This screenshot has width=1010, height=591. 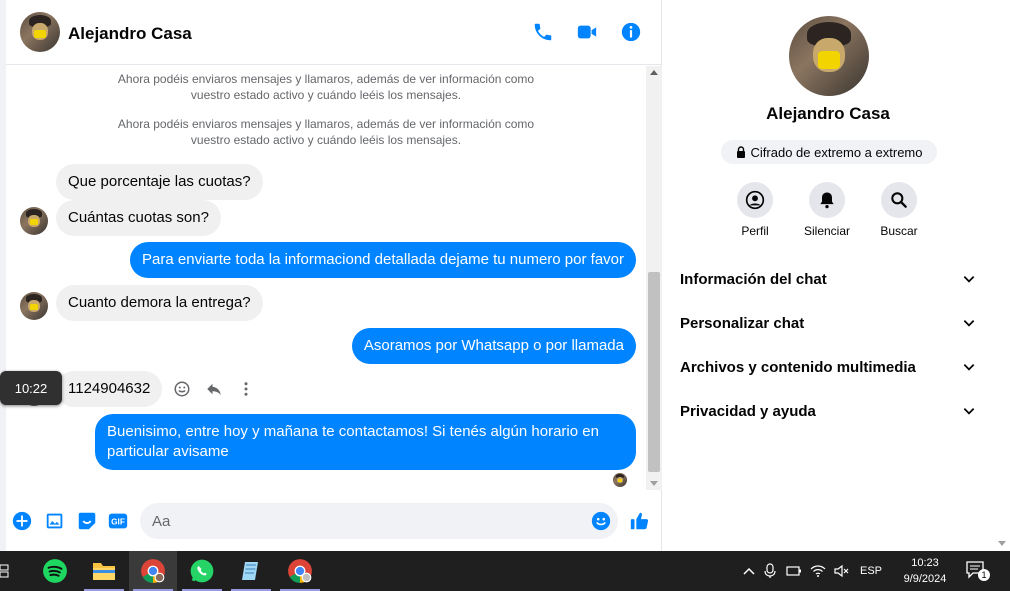 What do you see at coordinates (138, 218) in the screenshot?
I see `incoming-message: Cuántas cuotas son?` at bounding box center [138, 218].